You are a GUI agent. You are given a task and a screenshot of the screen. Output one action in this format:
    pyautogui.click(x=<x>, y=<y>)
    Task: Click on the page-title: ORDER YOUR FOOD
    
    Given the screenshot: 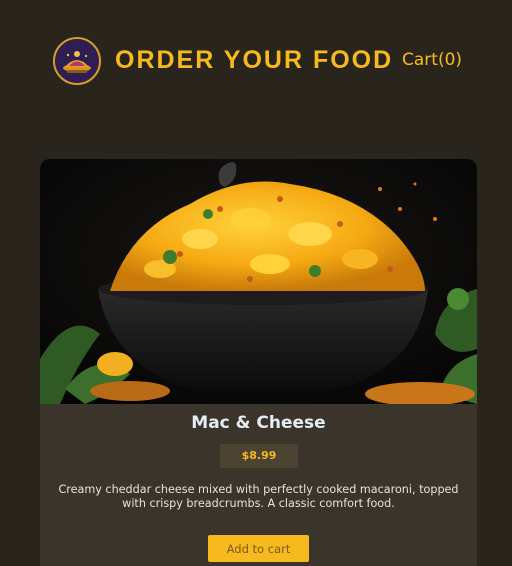 What is the action you would take?
    pyautogui.click(x=254, y=60)
    